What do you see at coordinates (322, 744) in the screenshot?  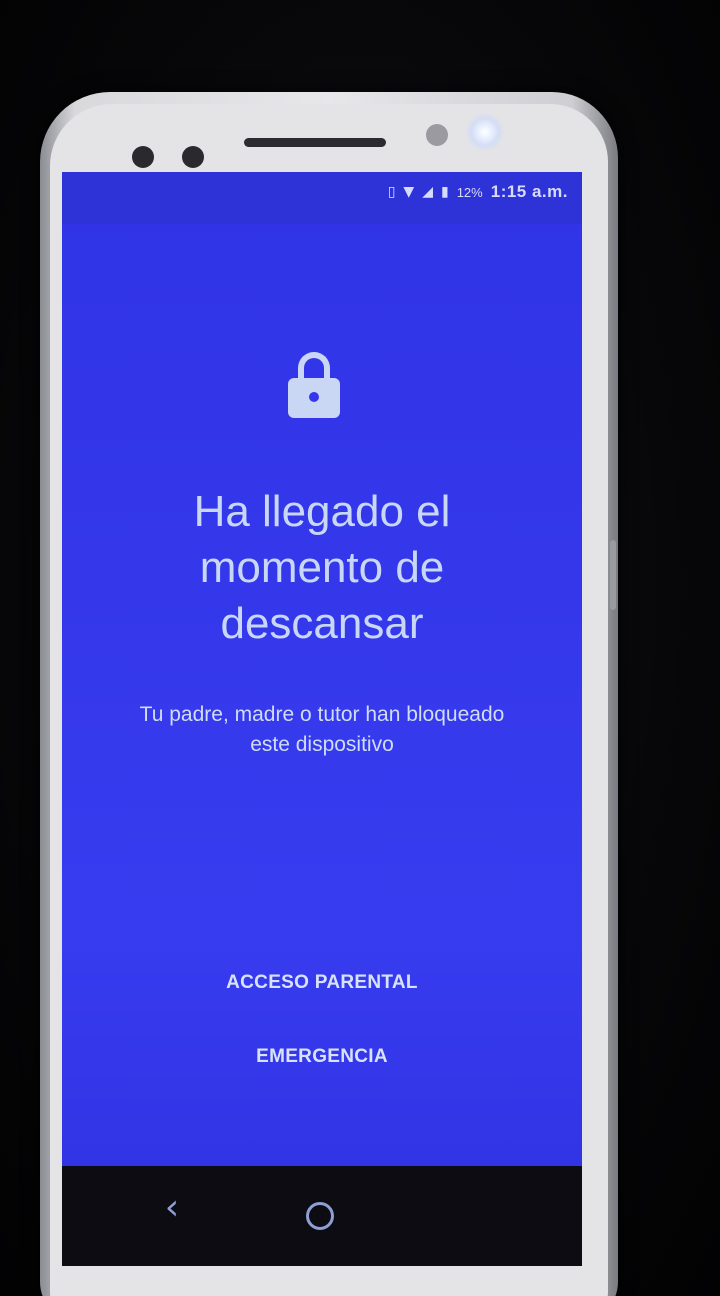 I see `lock-message-line: este dispositivo` at bounding box center [322, 744].